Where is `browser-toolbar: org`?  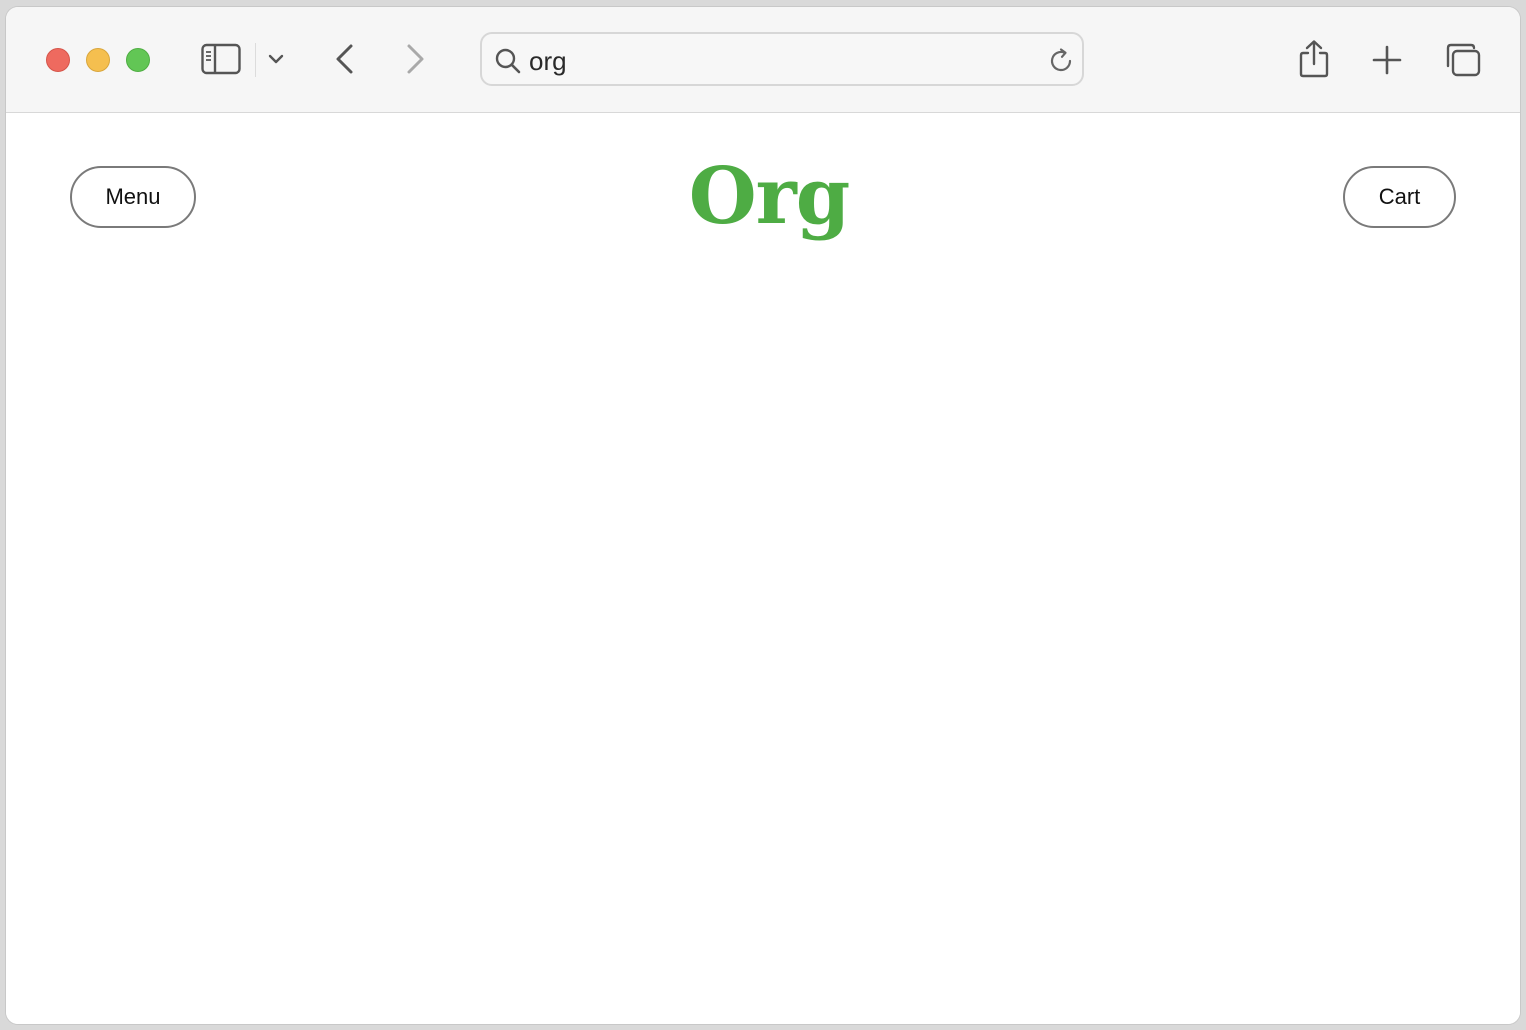
browser-toolbar: org is located at coordinates (763, 60).